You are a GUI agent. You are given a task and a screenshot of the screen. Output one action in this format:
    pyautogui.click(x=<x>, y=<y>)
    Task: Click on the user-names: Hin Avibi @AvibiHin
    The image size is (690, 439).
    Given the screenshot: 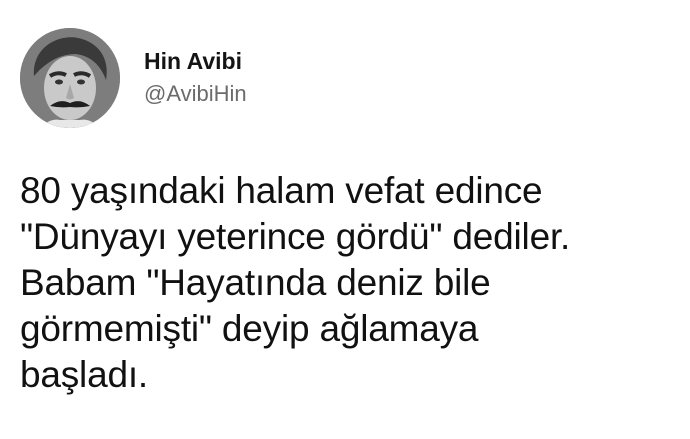 What is the action you would take?
    pyautogui.click(x=195, y=78)
    